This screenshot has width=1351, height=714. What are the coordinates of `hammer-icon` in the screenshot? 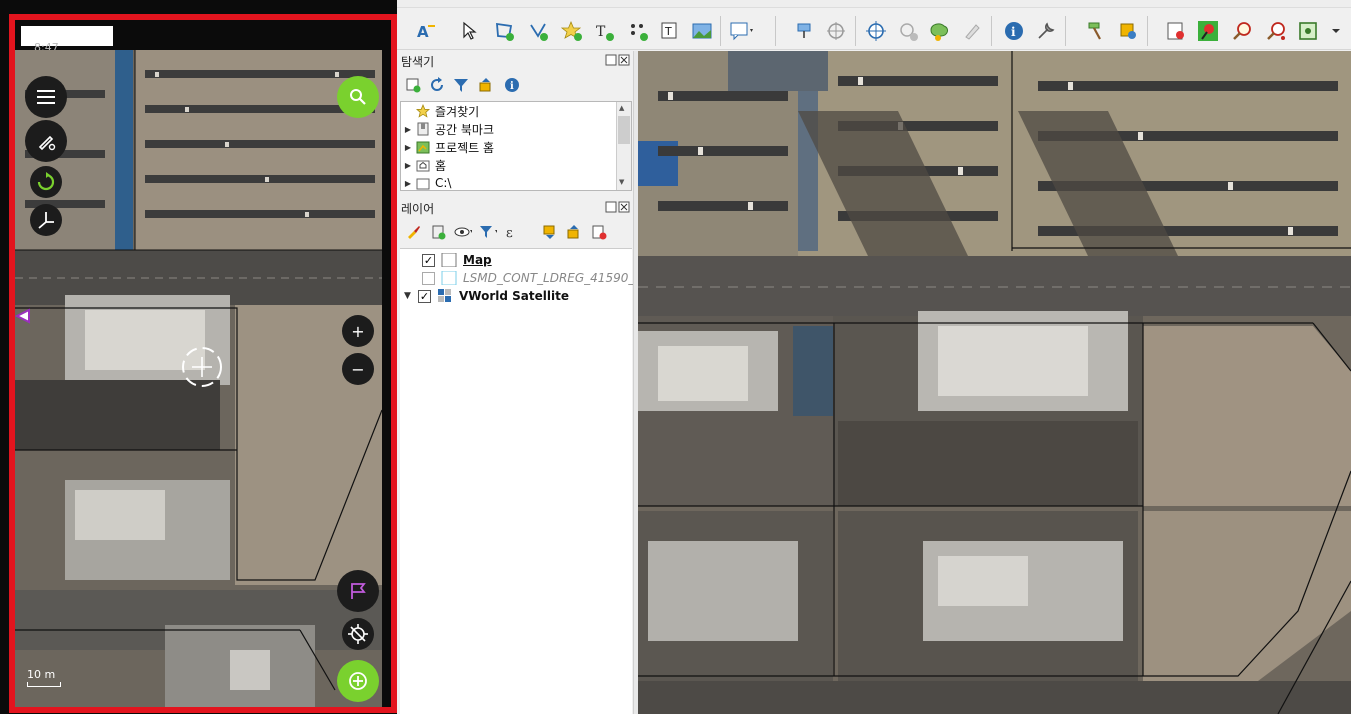 It's located at (1094, 31).